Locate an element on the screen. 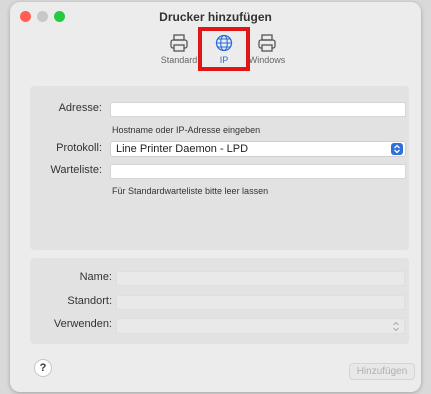 Image resolution: width=431 pixels, height=394 pixels. address-label: Adresse: is located at coordinates (80, 108).